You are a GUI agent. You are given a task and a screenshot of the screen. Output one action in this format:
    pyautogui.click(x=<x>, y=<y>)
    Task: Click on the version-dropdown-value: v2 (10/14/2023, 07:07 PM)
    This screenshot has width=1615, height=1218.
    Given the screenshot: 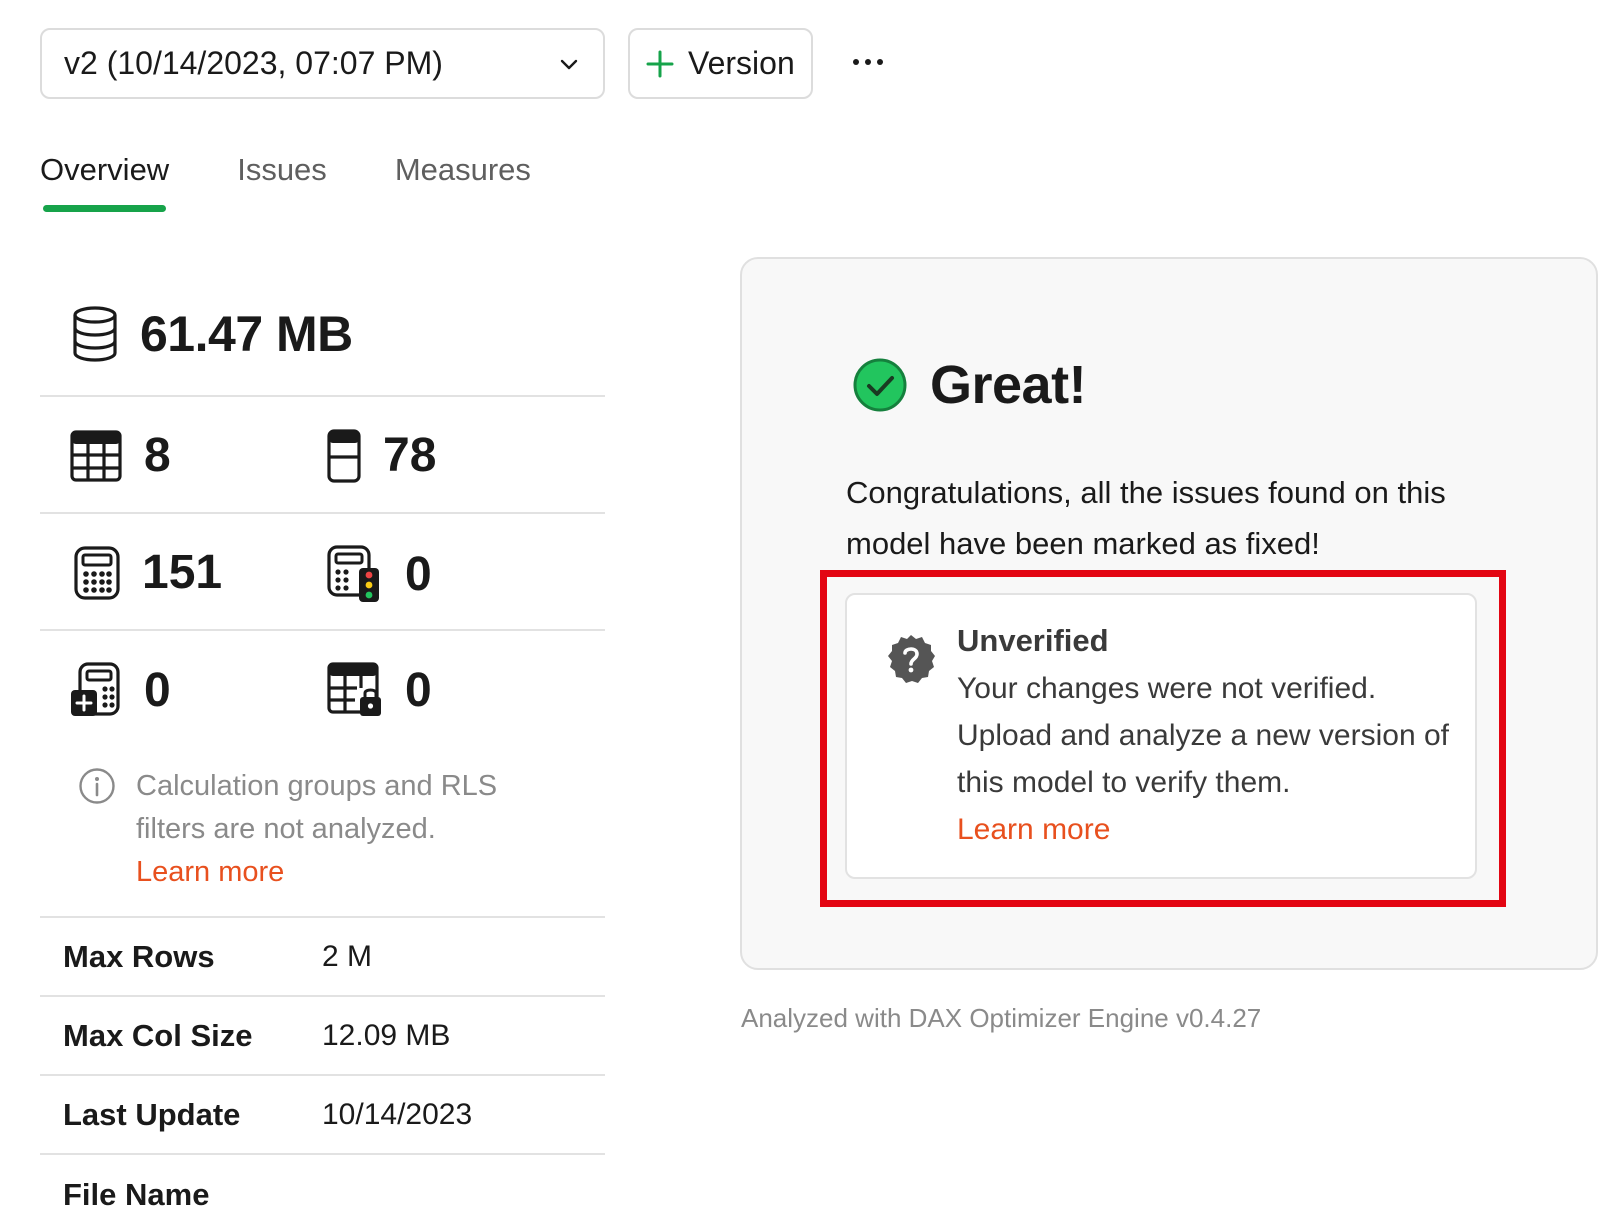 What is the action you would take?
    pyautogui.click(x=253, y=63)
    